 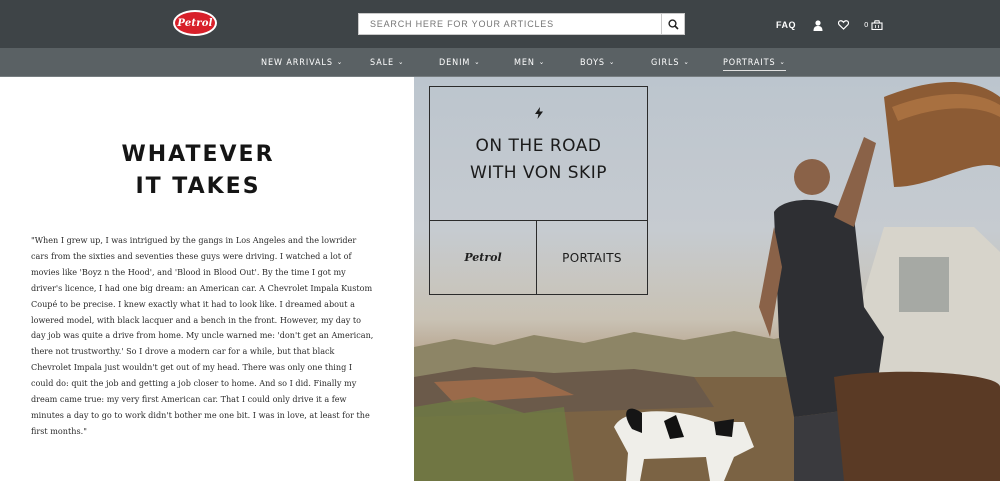 I want to click on nav-item-label: DENIM, so click(x=455, y=63).